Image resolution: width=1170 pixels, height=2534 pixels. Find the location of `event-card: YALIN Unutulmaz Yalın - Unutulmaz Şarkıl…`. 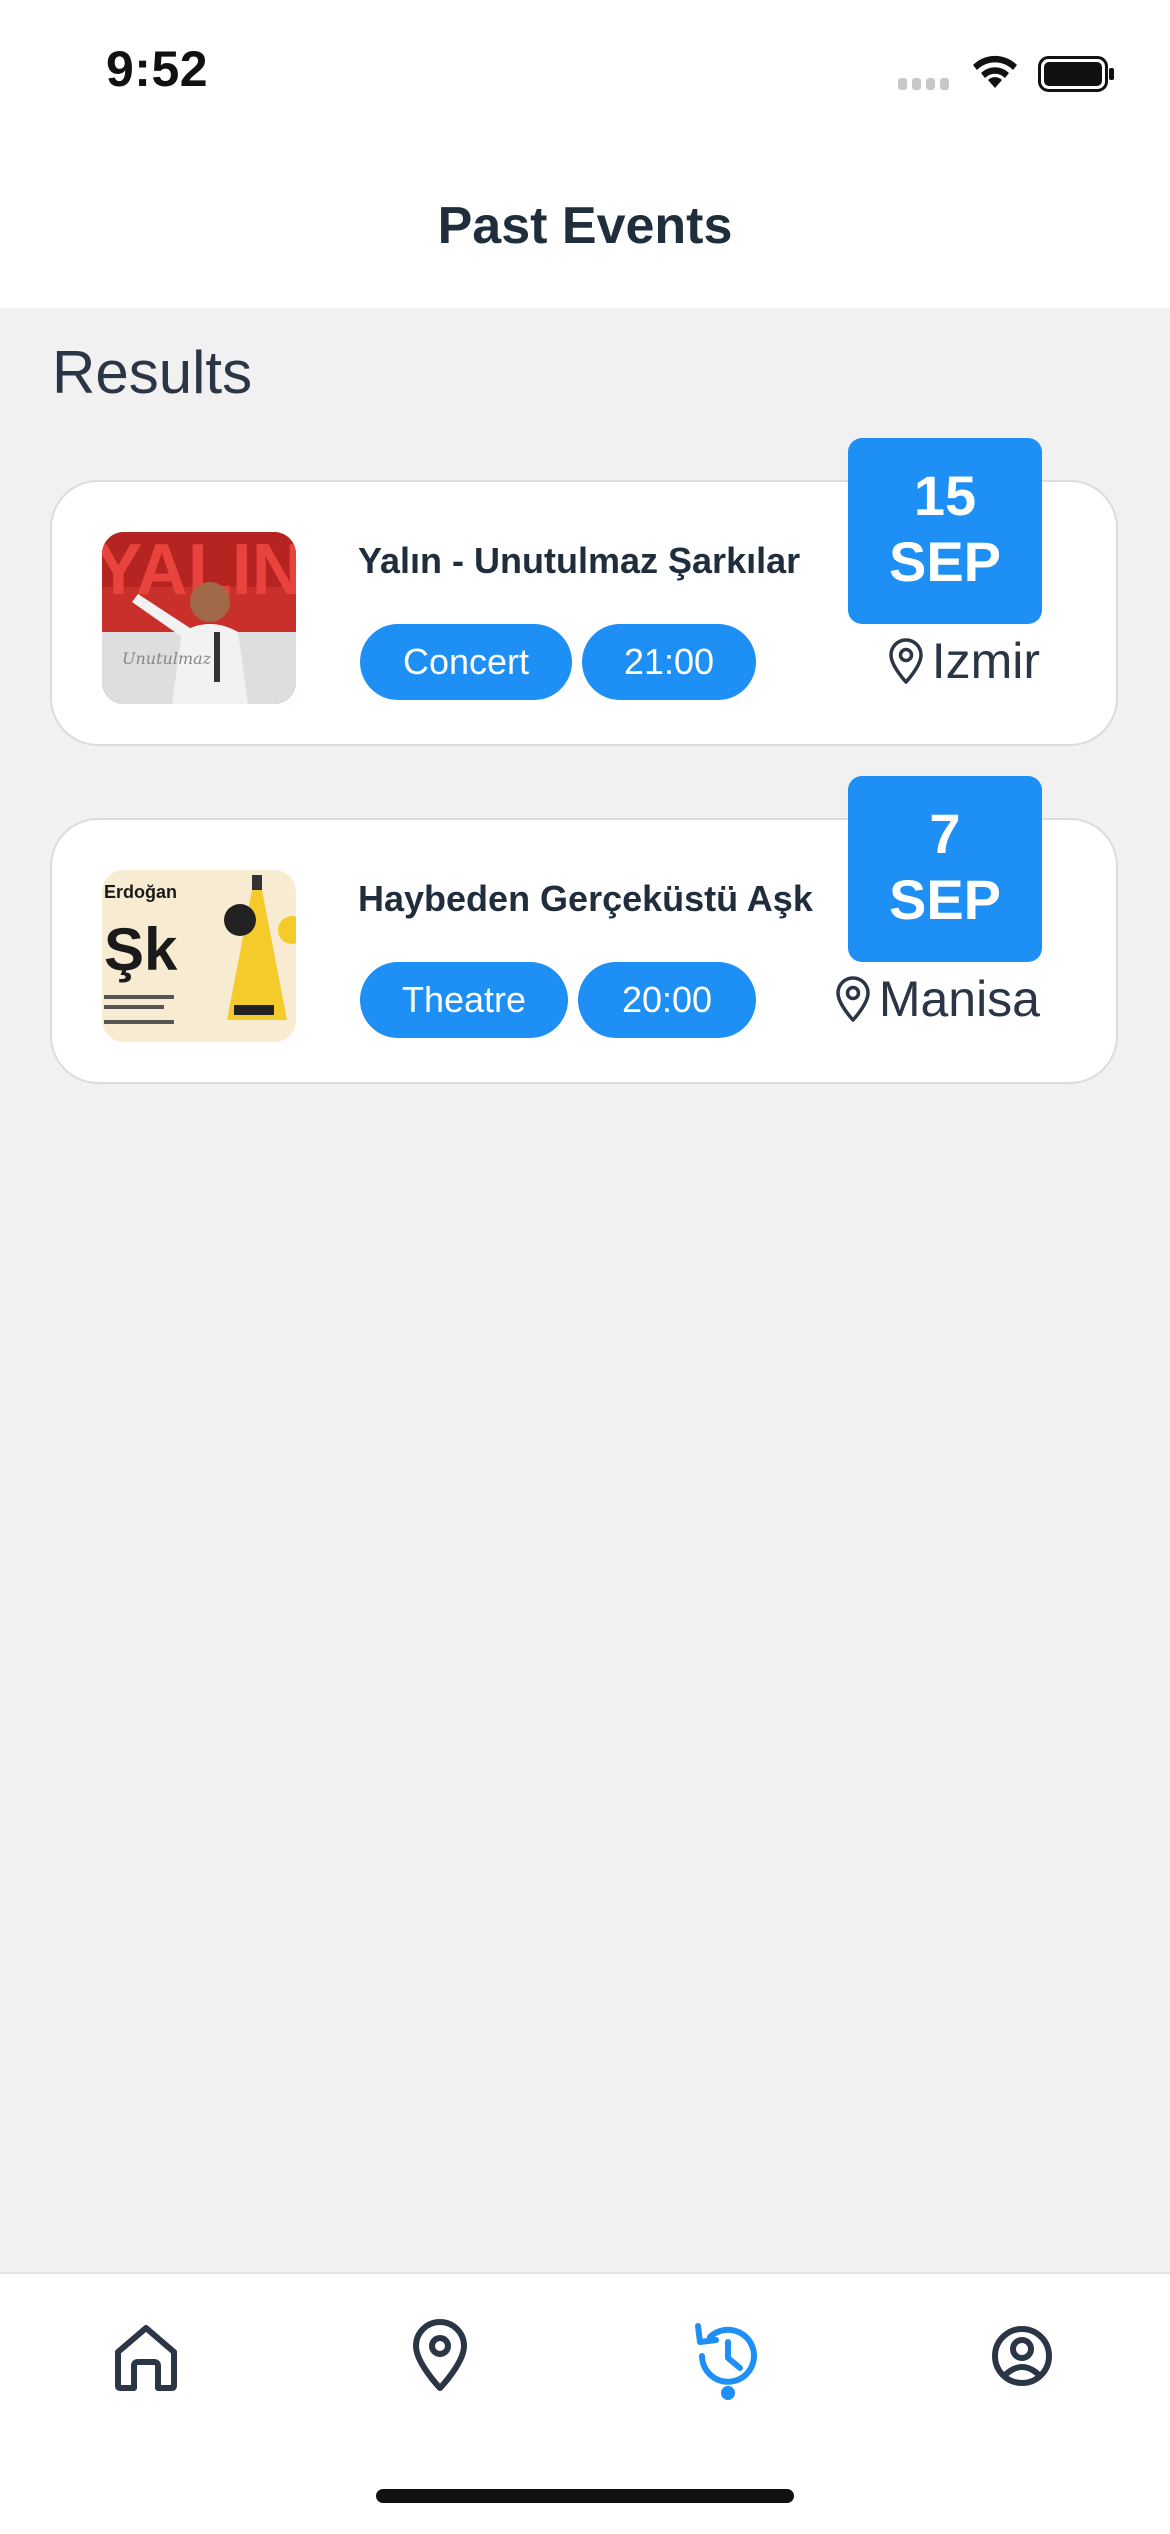

event-card: YALIN Unutulmaz Yalın - Unutulmaz Şarkıl… is located at coordinates (584, 592).